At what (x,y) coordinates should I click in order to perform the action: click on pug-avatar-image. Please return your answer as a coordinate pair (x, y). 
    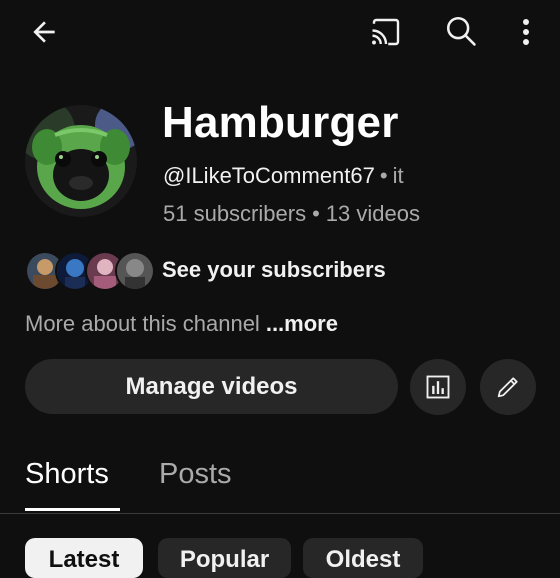
    Looking at the image, I should click on (81, 161).